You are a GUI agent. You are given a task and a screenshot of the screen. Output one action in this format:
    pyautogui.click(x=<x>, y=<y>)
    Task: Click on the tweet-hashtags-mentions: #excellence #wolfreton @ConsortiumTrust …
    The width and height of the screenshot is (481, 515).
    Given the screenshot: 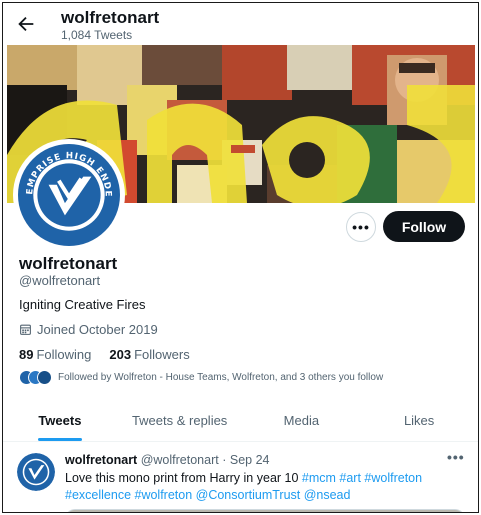 What is the action you would take?
    pyautogui.click(x=207, y=495)
    